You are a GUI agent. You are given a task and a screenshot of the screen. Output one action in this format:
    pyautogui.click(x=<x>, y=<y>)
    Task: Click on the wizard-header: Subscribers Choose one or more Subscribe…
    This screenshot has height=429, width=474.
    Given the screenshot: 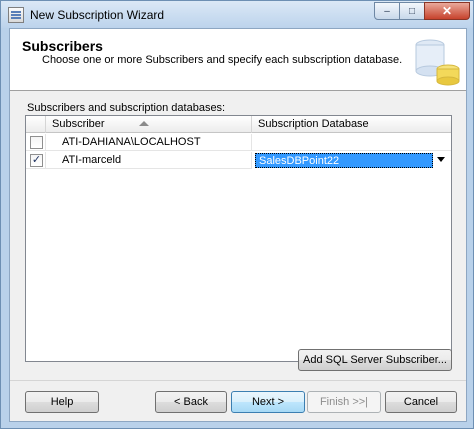 What is the action you would take?
    pyautogui.click(x=238, y=60)
    